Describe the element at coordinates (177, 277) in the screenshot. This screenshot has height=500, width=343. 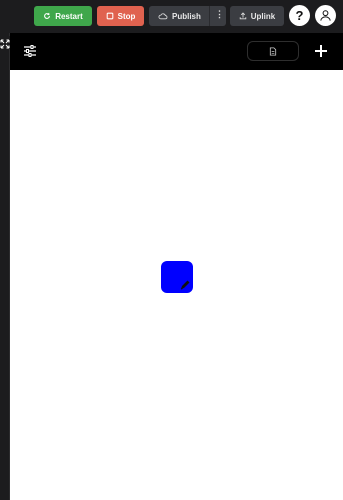
I see `blue-tile` at that location.